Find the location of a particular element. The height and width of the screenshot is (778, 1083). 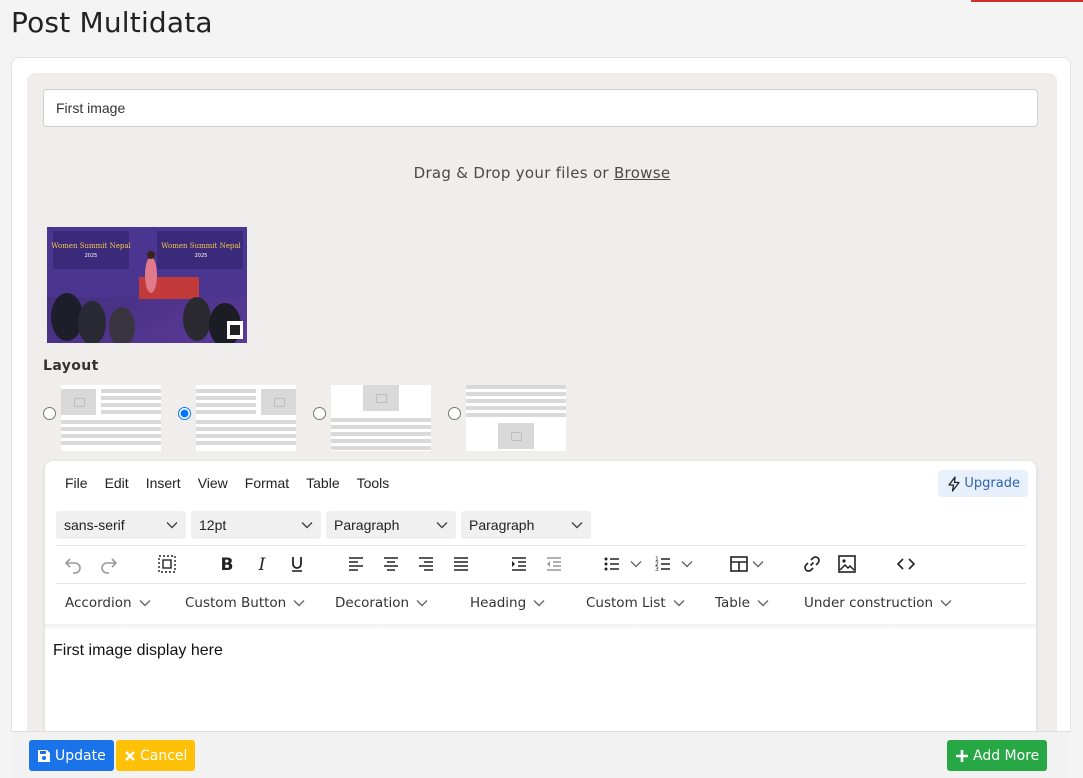

layout-label: Layout is located at coordinates (71, 366).